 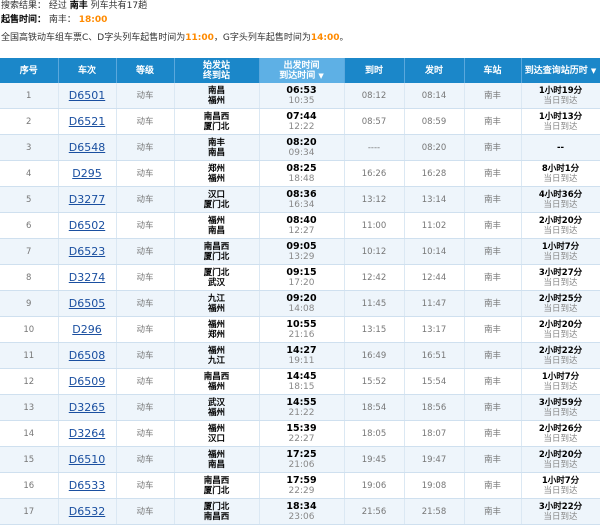 I want to click on cell-train-link: D6521, so click(x=87, y=121).